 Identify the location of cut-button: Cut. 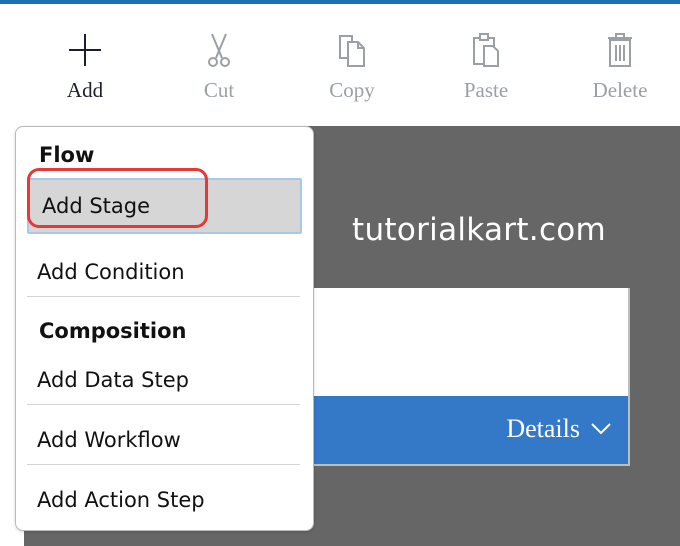
(219, 66).